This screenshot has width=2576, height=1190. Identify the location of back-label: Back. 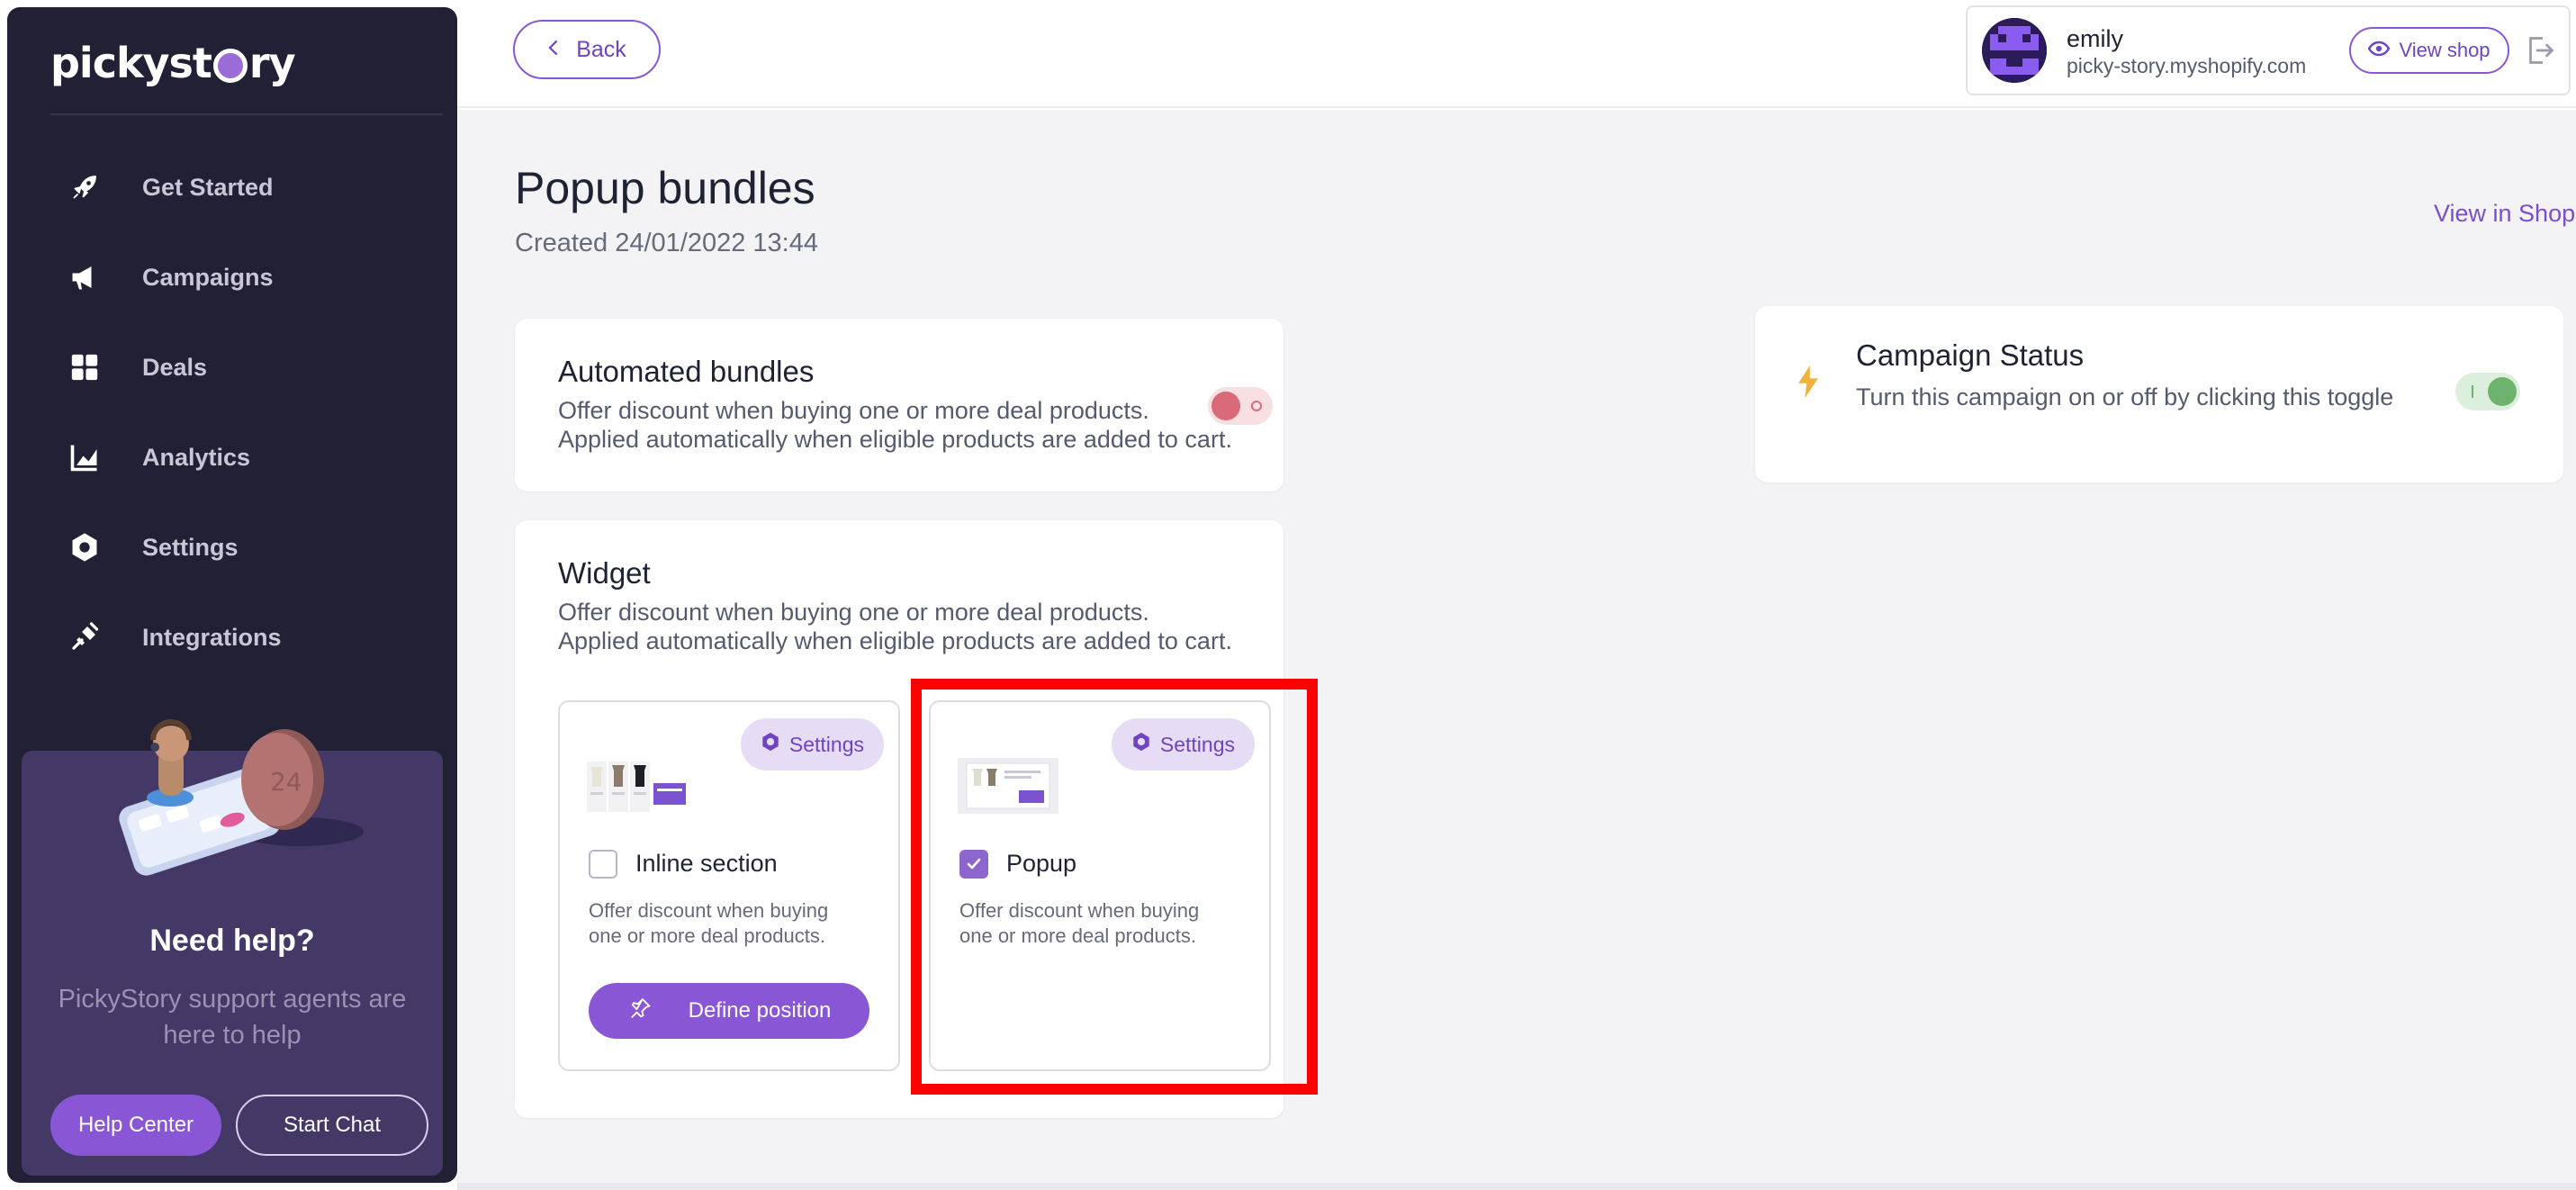
(601, 49).